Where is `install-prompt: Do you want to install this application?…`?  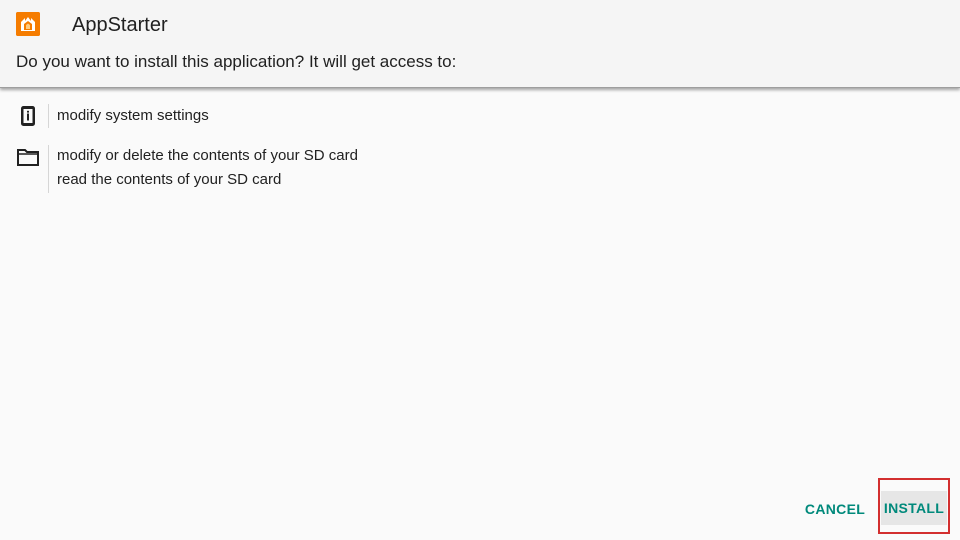
install-prompt: Do you want to install this application?… is located at coordinates (236, 61).